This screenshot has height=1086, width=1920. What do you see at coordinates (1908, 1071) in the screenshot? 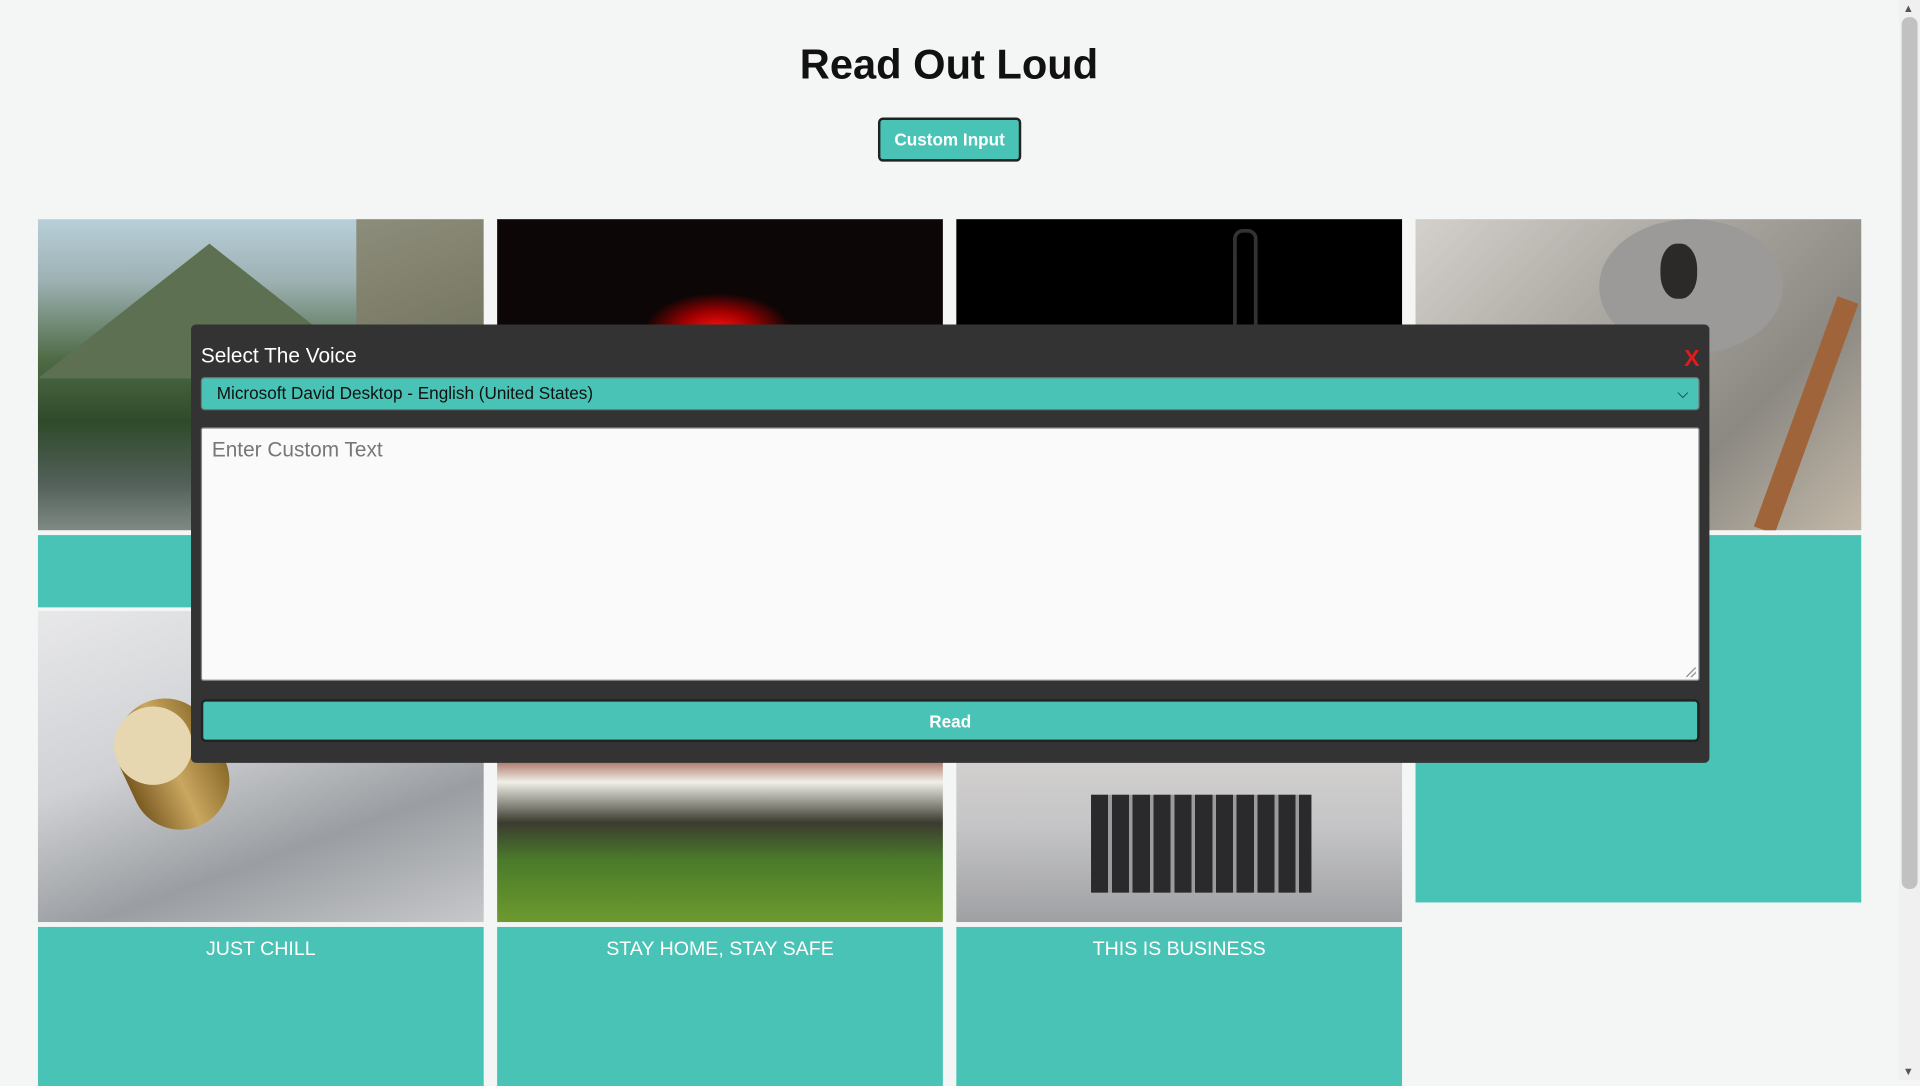
I see `scroll-down-icon: ▼` at bounding box center [1908, 1071].